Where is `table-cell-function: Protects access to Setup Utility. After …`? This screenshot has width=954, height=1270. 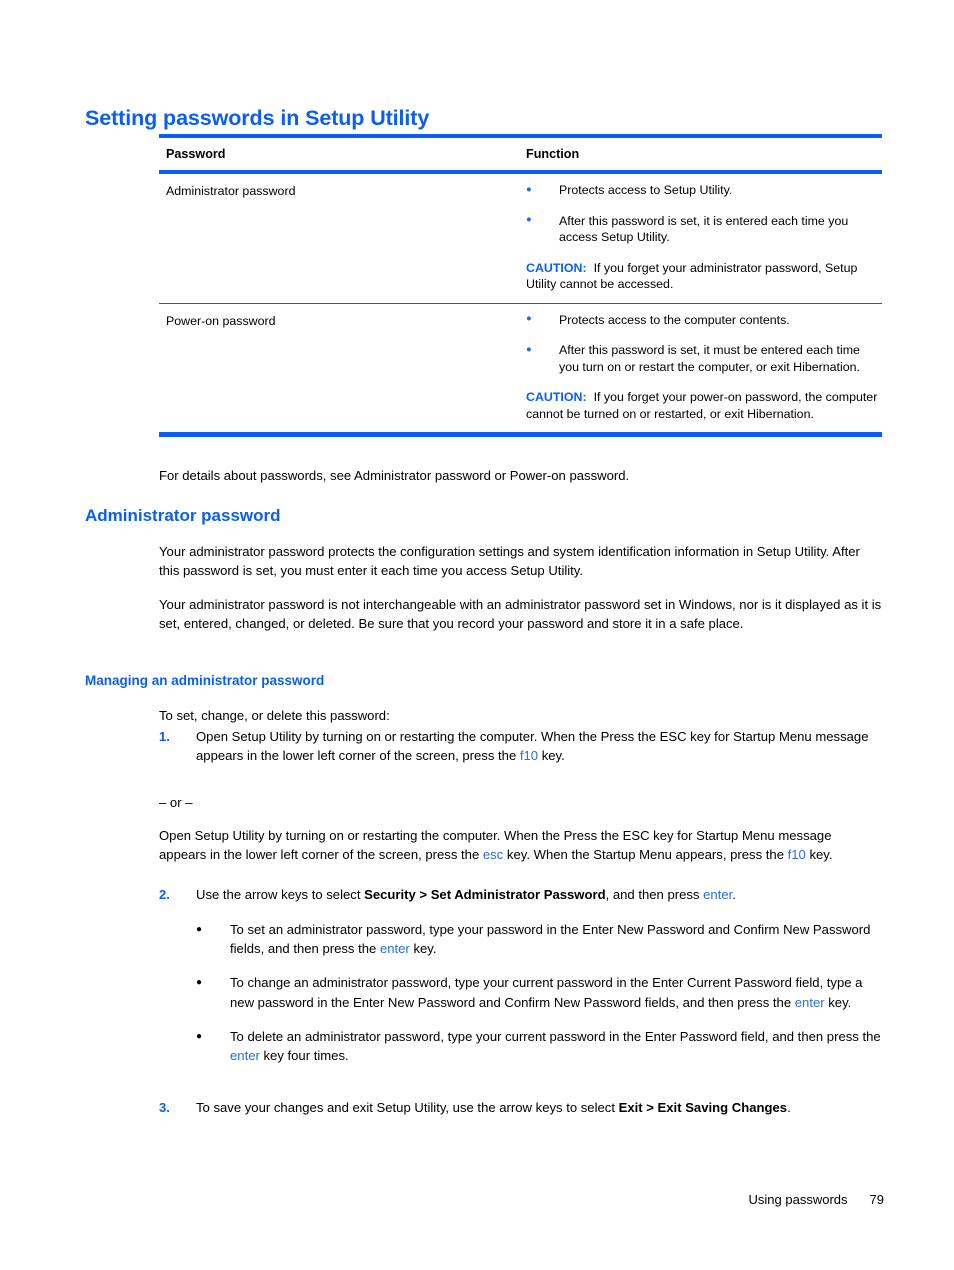 table-cell-function: Protects access to Setup Utility. After … is located at coordinates (704, 238).